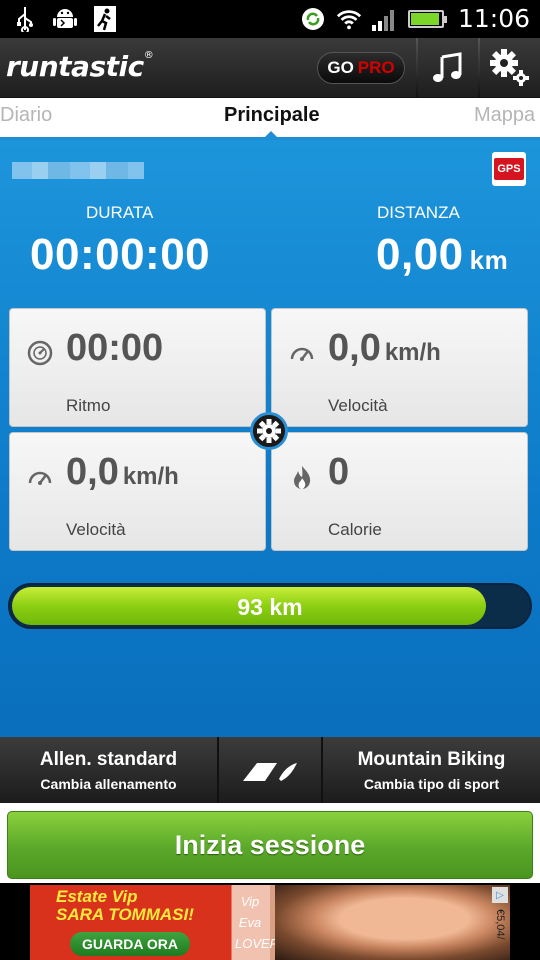 The width and height of the screenshot is (540, 960). Describe the element at coordinates (97, 896) in the screenshot. I see `ad-line-1: Estate Vip` at that location.